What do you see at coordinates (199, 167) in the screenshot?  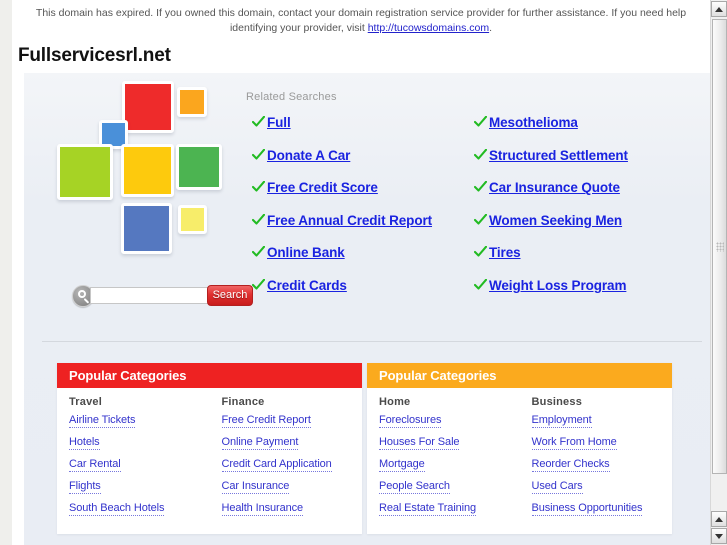 I see `green-square` at bounding box center [199, 167].